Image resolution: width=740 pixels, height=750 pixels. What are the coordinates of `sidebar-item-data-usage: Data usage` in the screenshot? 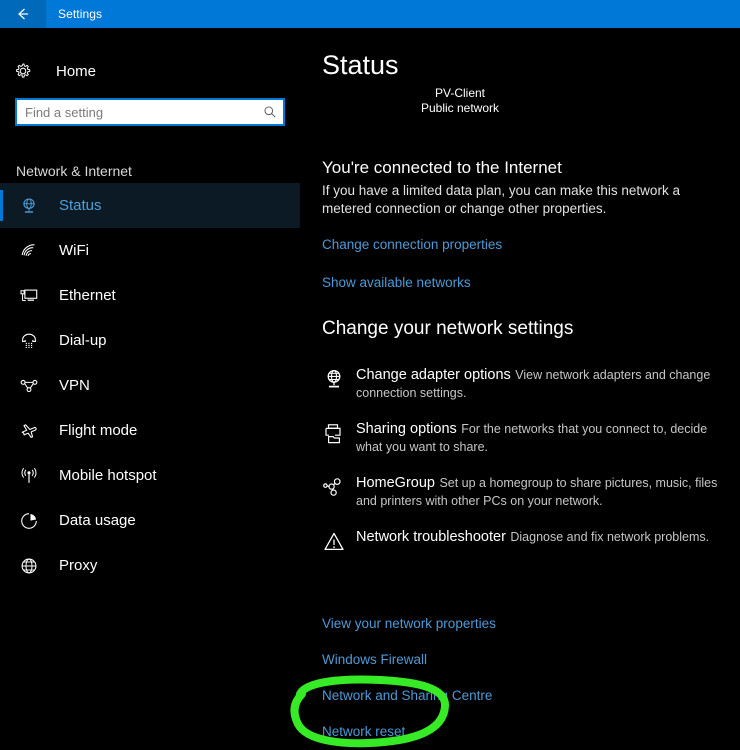 It's located at (150, 520).